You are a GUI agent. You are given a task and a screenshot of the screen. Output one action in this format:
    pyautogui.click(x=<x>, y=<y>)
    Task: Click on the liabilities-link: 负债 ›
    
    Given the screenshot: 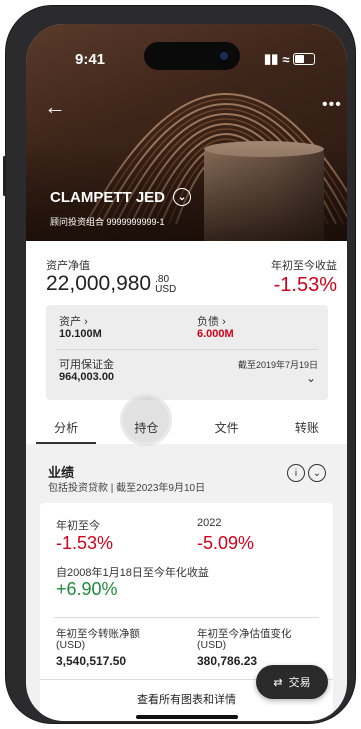 What is the action you would take?
    pyautogui.click(x=211, y=321)
    